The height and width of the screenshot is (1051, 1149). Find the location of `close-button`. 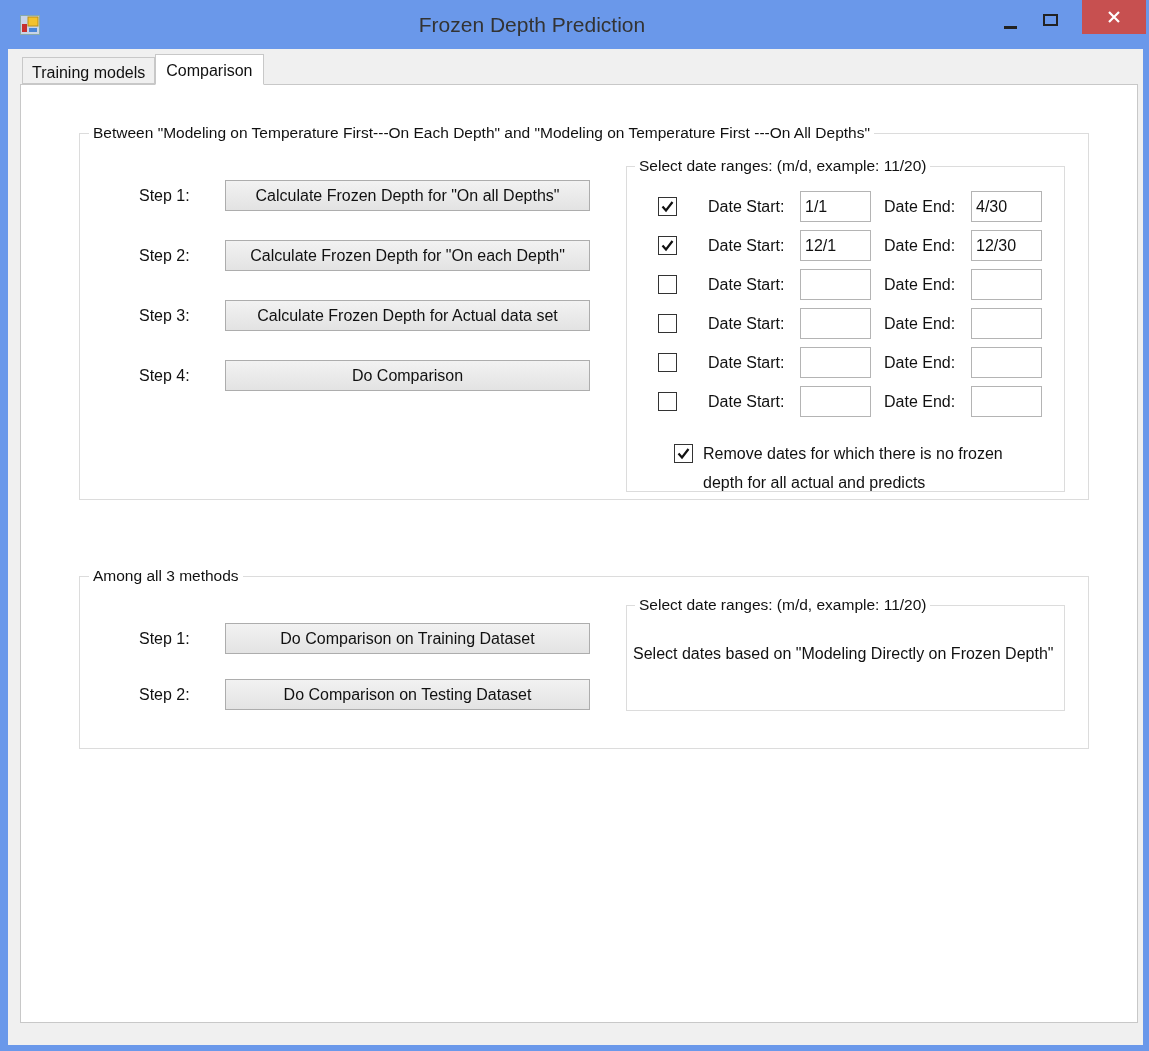

close-button is located at coordinates (1114, 17).